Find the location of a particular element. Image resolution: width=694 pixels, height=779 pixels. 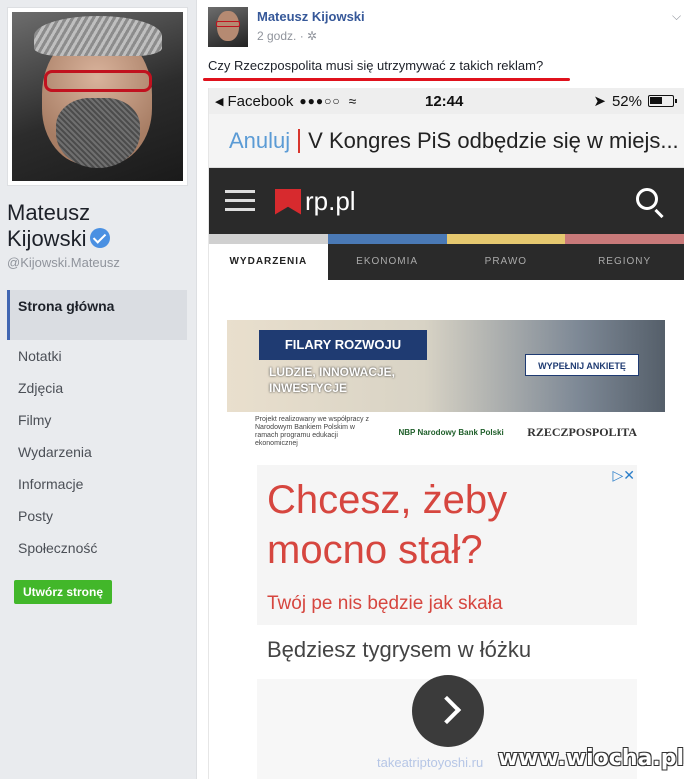

battery-percent: 52% is located at coordinates (626, 101).